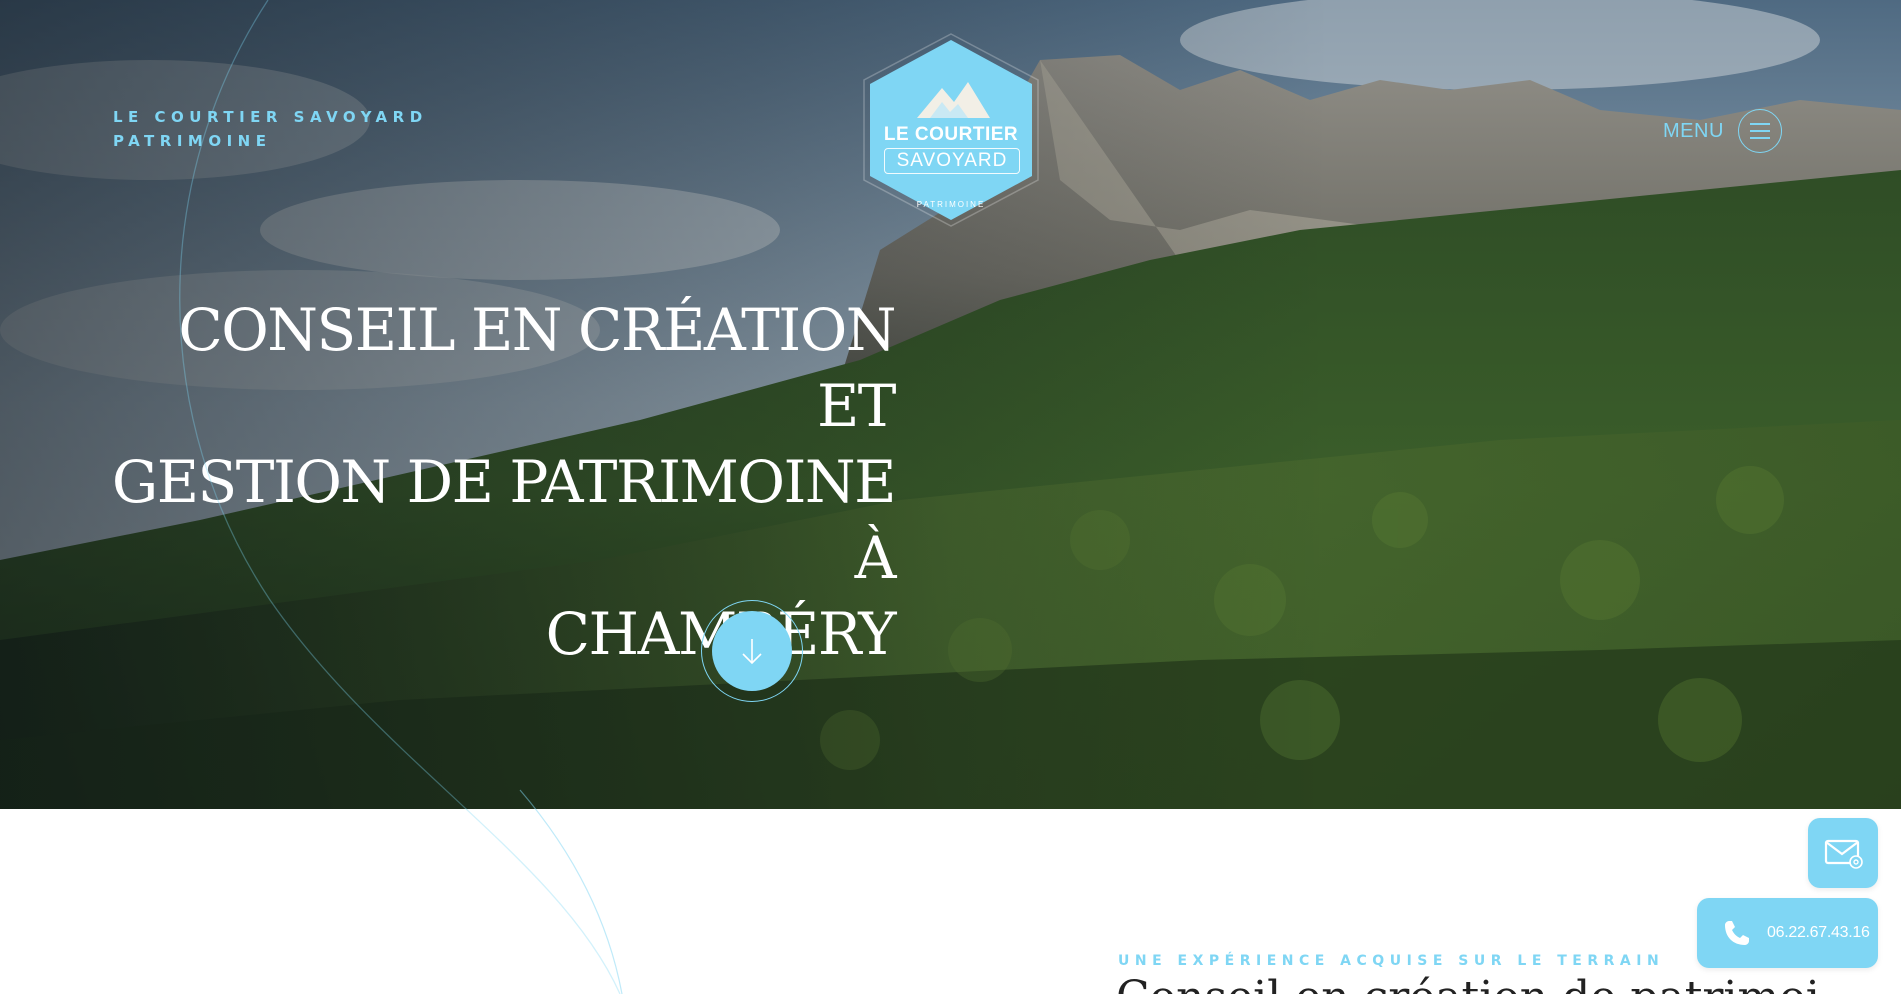 This screenshot has height=994, width=1901. I want to click on hero-headline-line-1: CONSEIL EN CRÉATION ET, so click(537, 368).